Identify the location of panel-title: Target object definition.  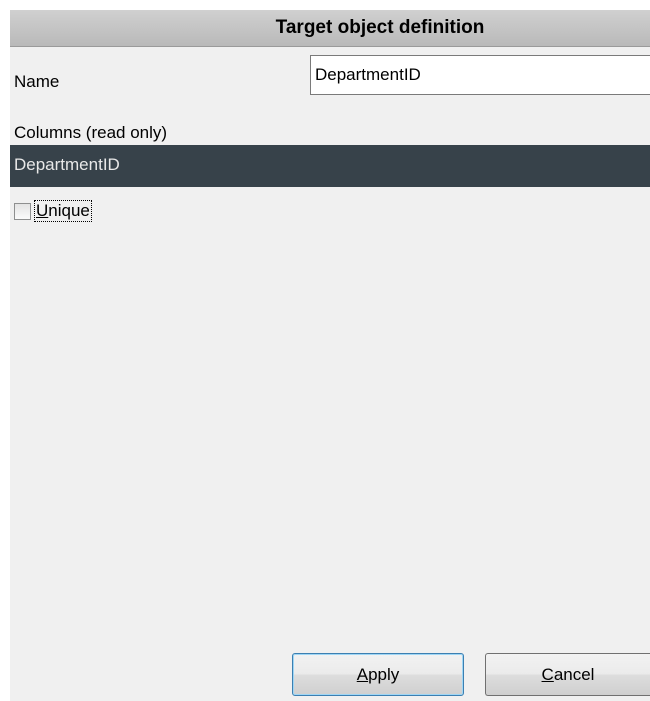
(380, 27).